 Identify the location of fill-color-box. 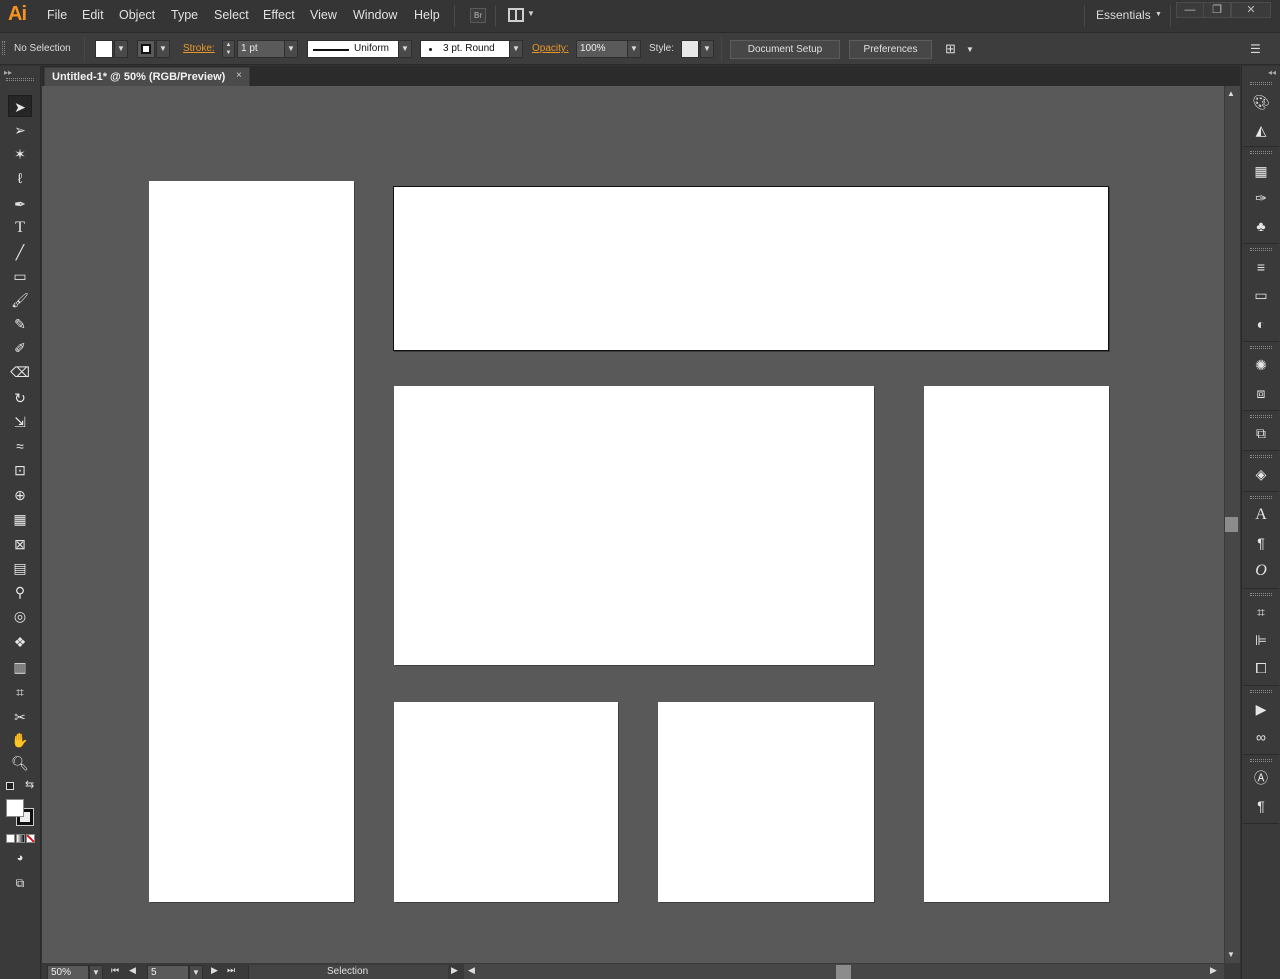
(15, 808).